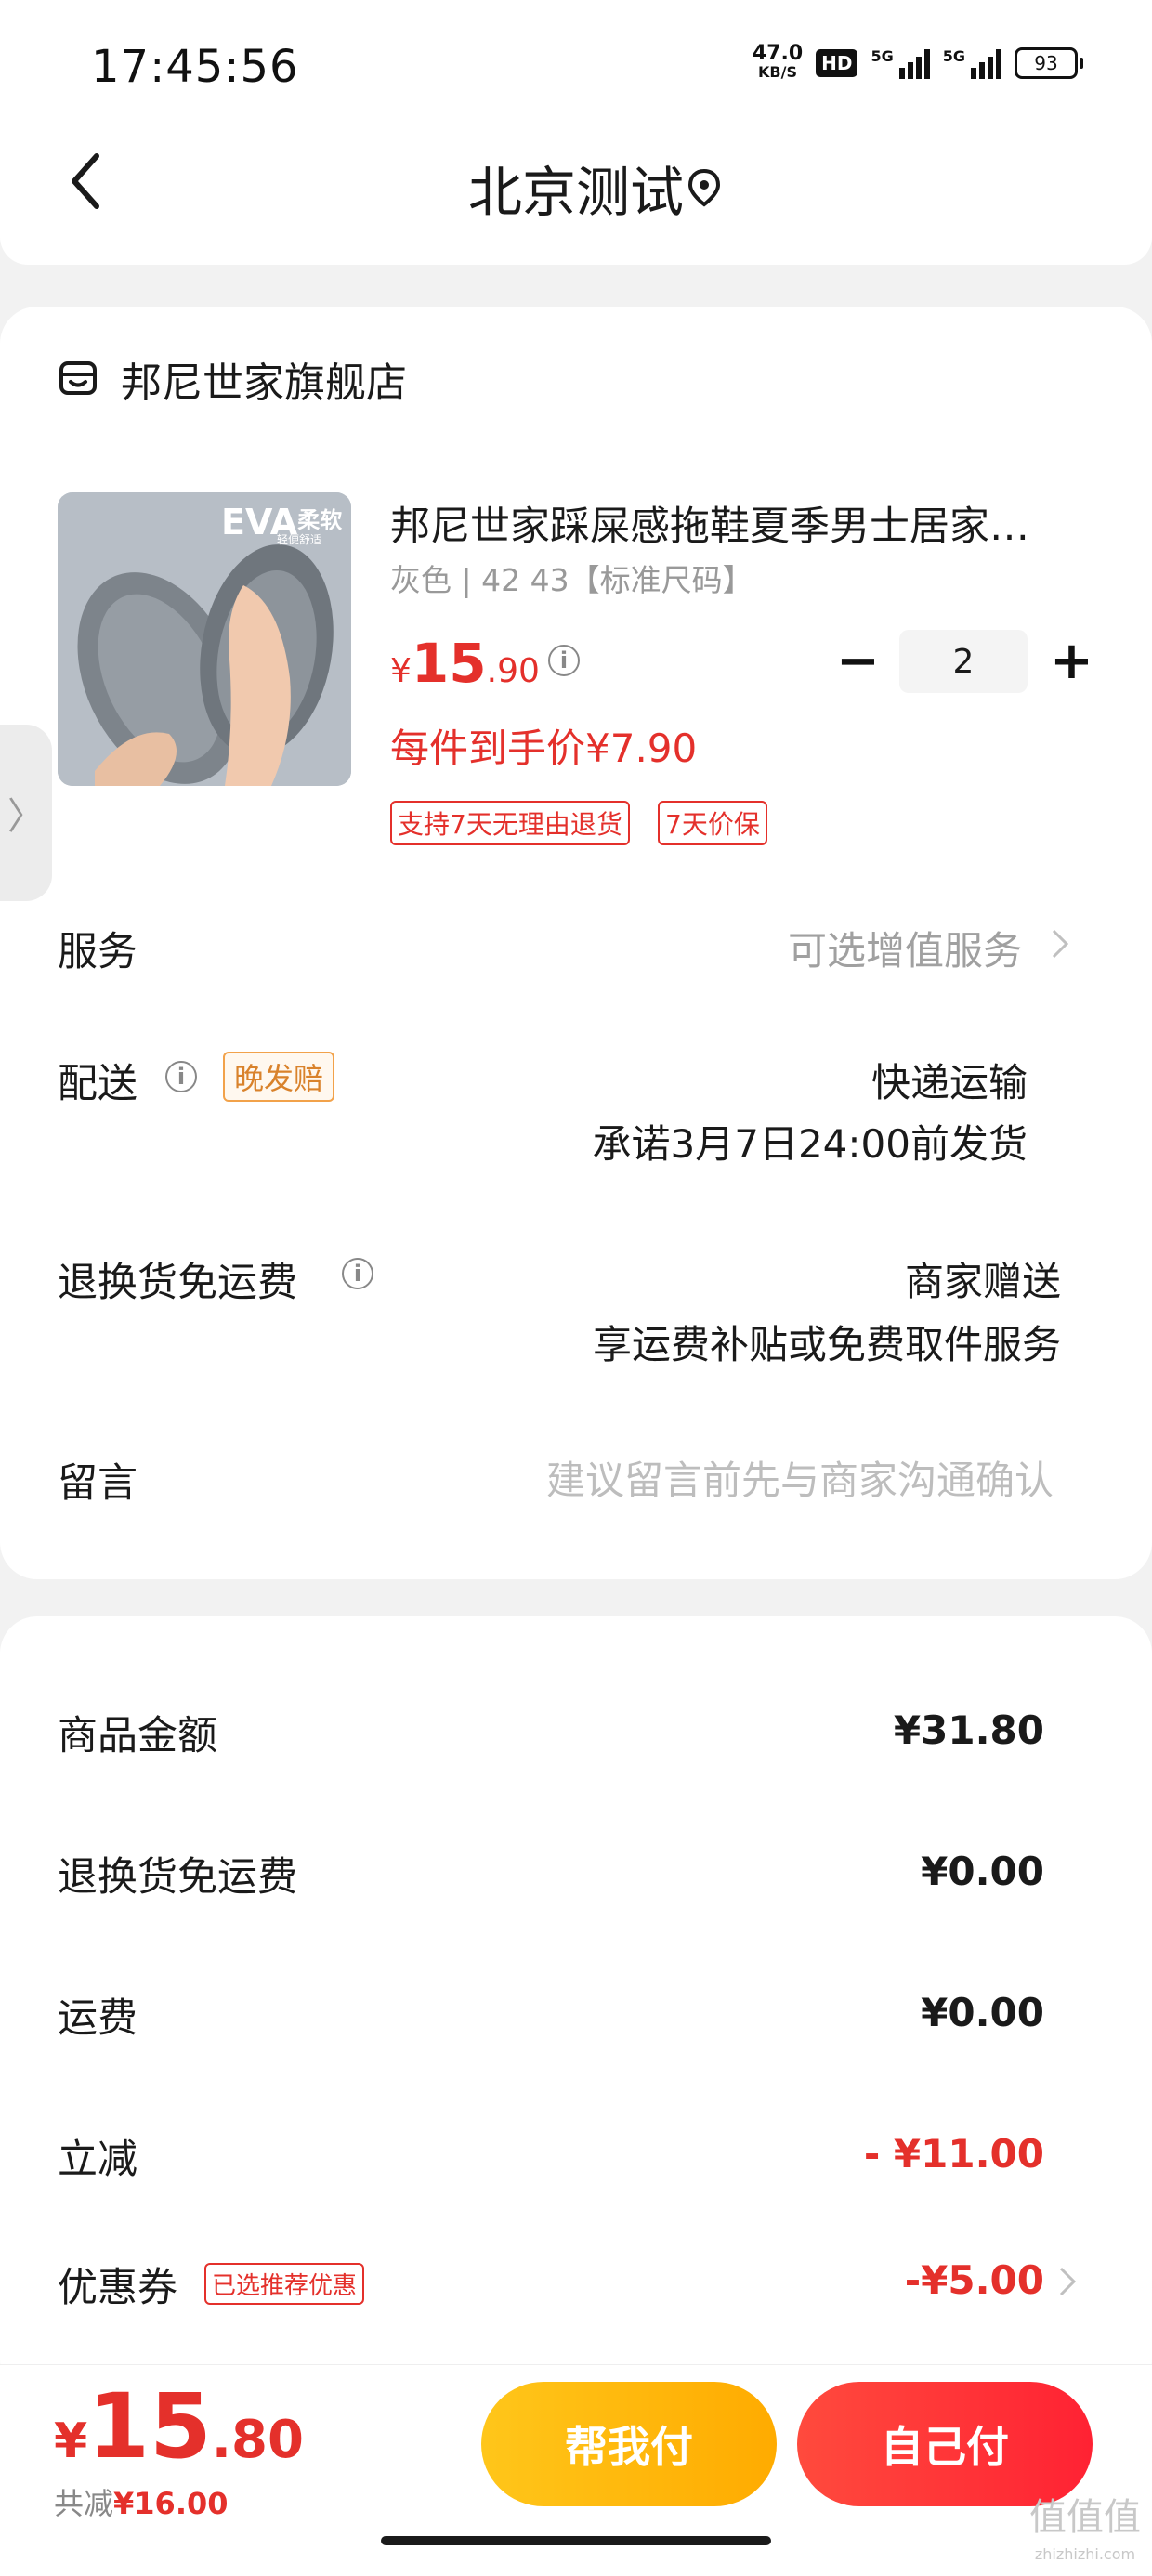  Describe the element at coordinates (900, 63) in the screenshot. I see `signal-5g-icon: 5G` at that location.